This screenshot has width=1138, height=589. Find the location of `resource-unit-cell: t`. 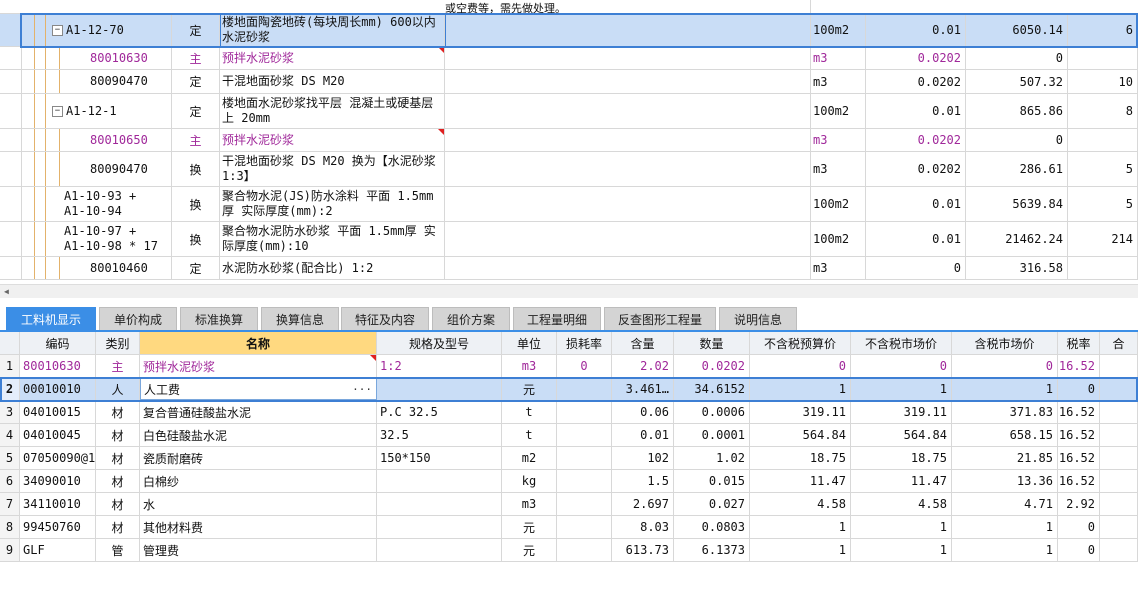

resource-unit-cell: t is located at coordinates (529, 435).